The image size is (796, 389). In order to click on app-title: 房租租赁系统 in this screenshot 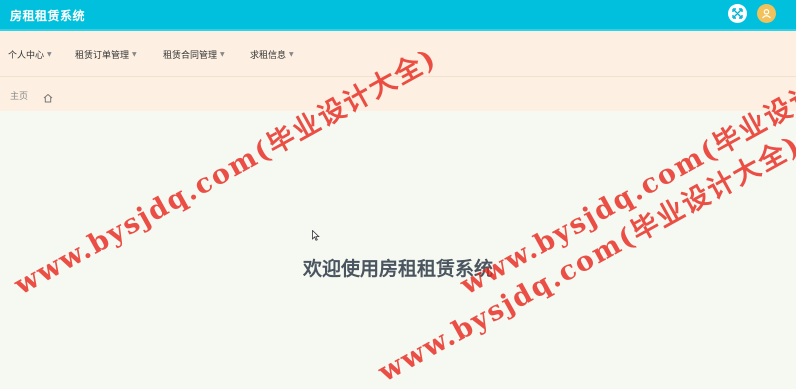, I will do `click(48, 16)`.